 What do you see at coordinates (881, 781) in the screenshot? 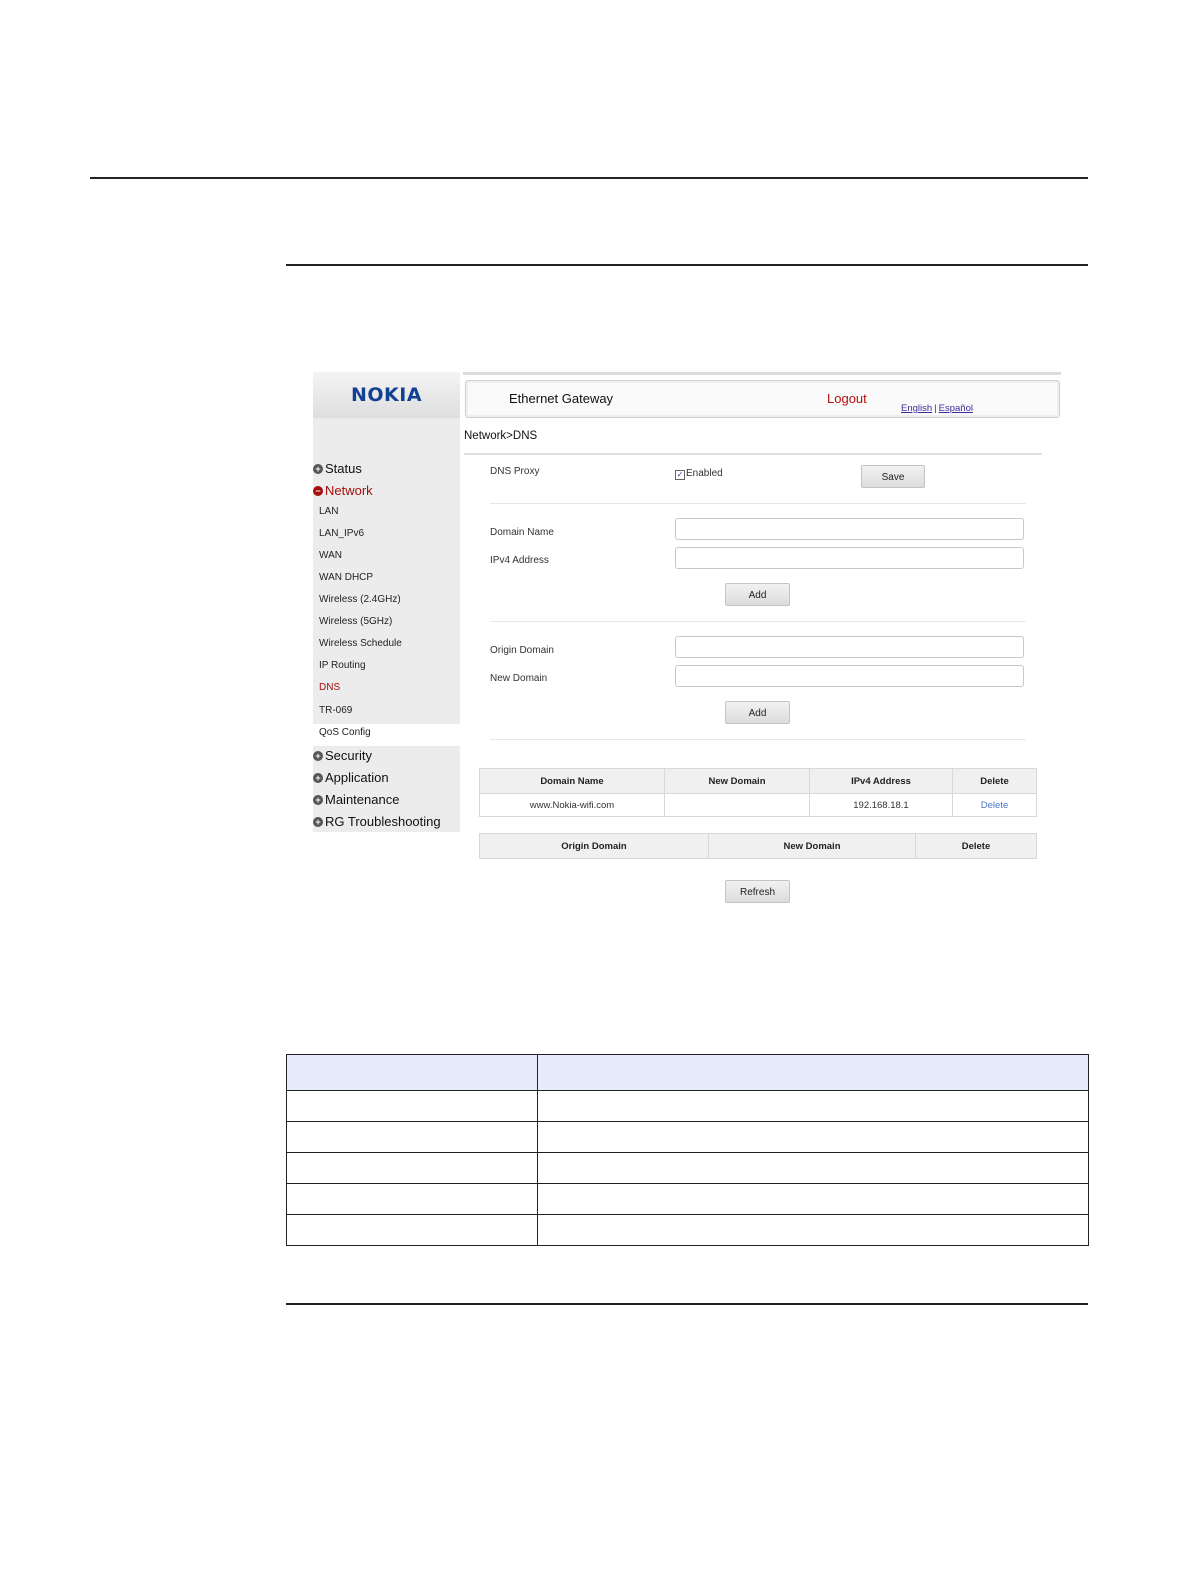
I see `column-header: IPv4 Address` at bounding box center [881, 781].